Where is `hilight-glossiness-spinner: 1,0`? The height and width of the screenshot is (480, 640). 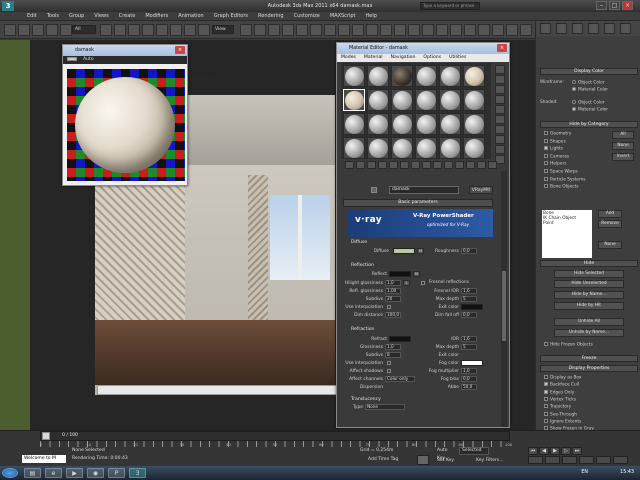
hilight-glossiness-spinner: 1,0 is located at coordinates (393, 283).